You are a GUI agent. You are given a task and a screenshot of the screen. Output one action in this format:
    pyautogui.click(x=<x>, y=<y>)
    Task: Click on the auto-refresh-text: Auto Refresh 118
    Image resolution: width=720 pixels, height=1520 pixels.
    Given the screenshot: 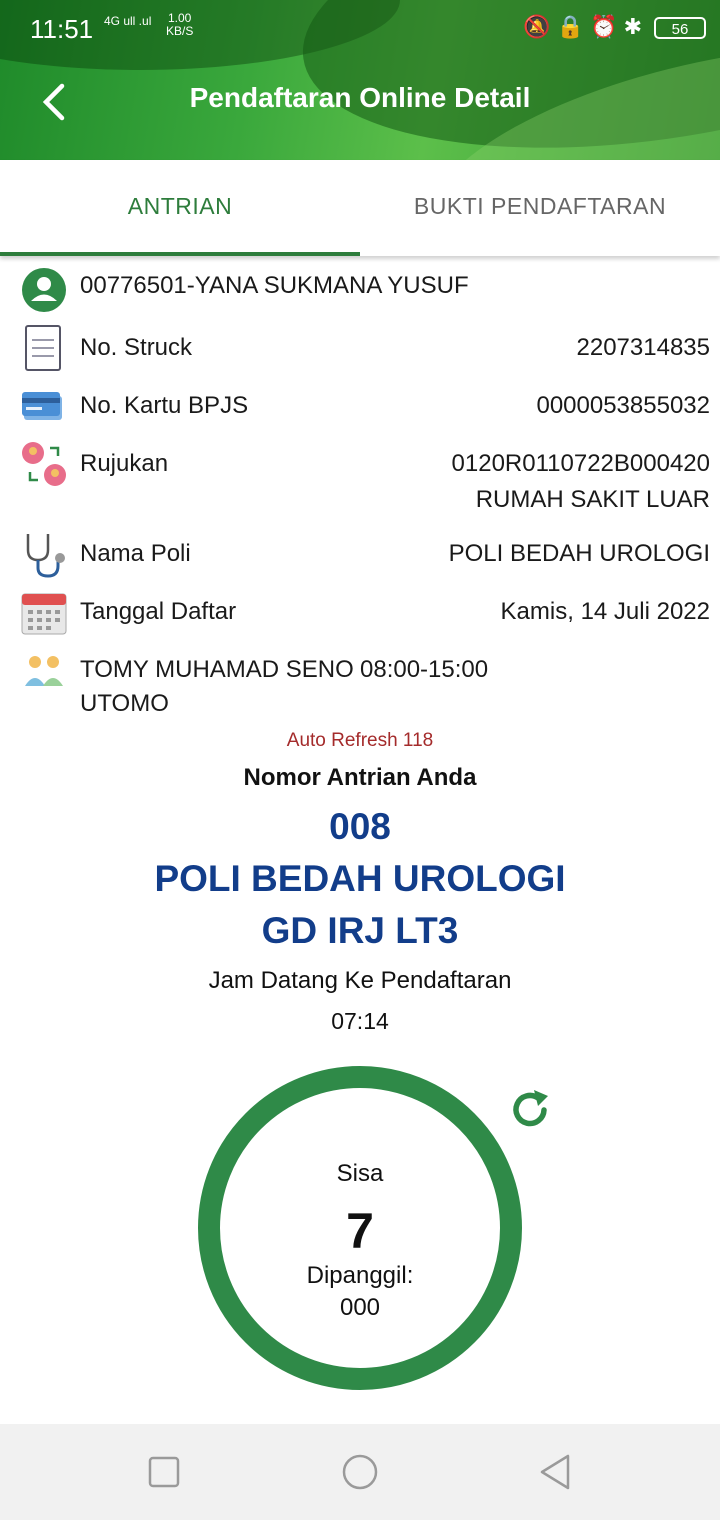 What is the action you would take?
    pyautogui.click(x=360, y=740)
    